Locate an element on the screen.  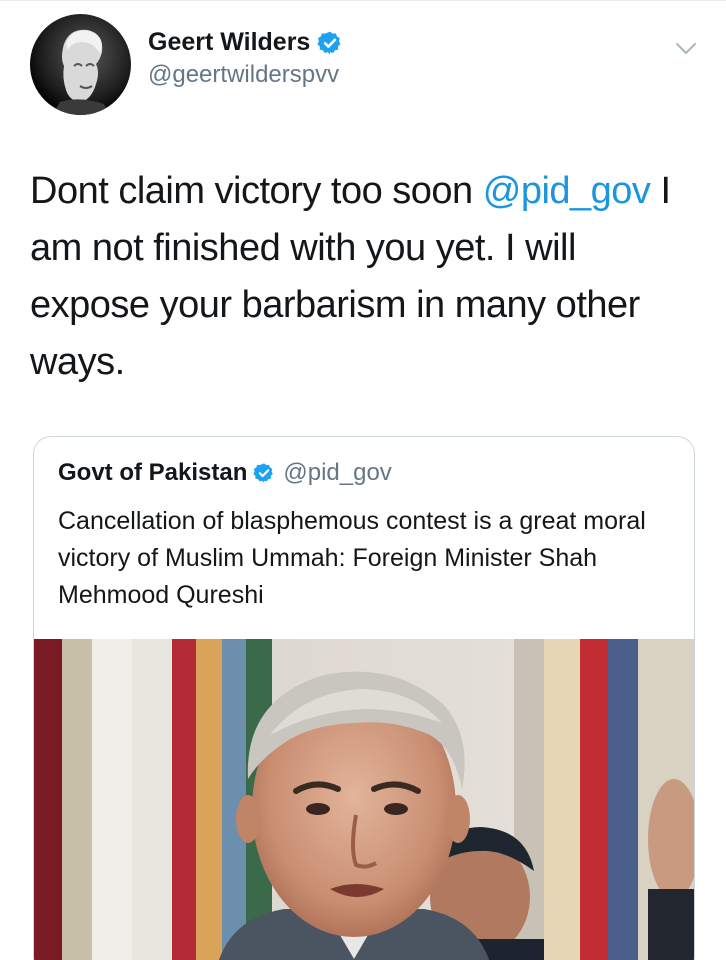
quoted-author-name: Govt of Pakistan is located at coordinates (153, 472).